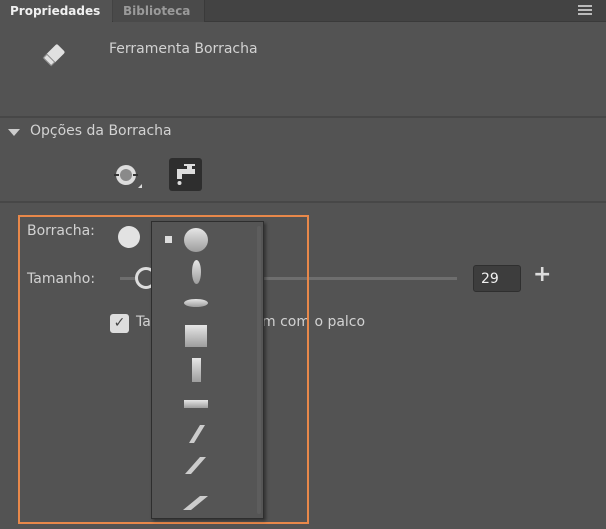 The height and width of the screenshot is (529, 606). What do you see at coordinates (542, 274) in the screenshot?
I see `plus-icon: +` at bounding box center [542, 274].